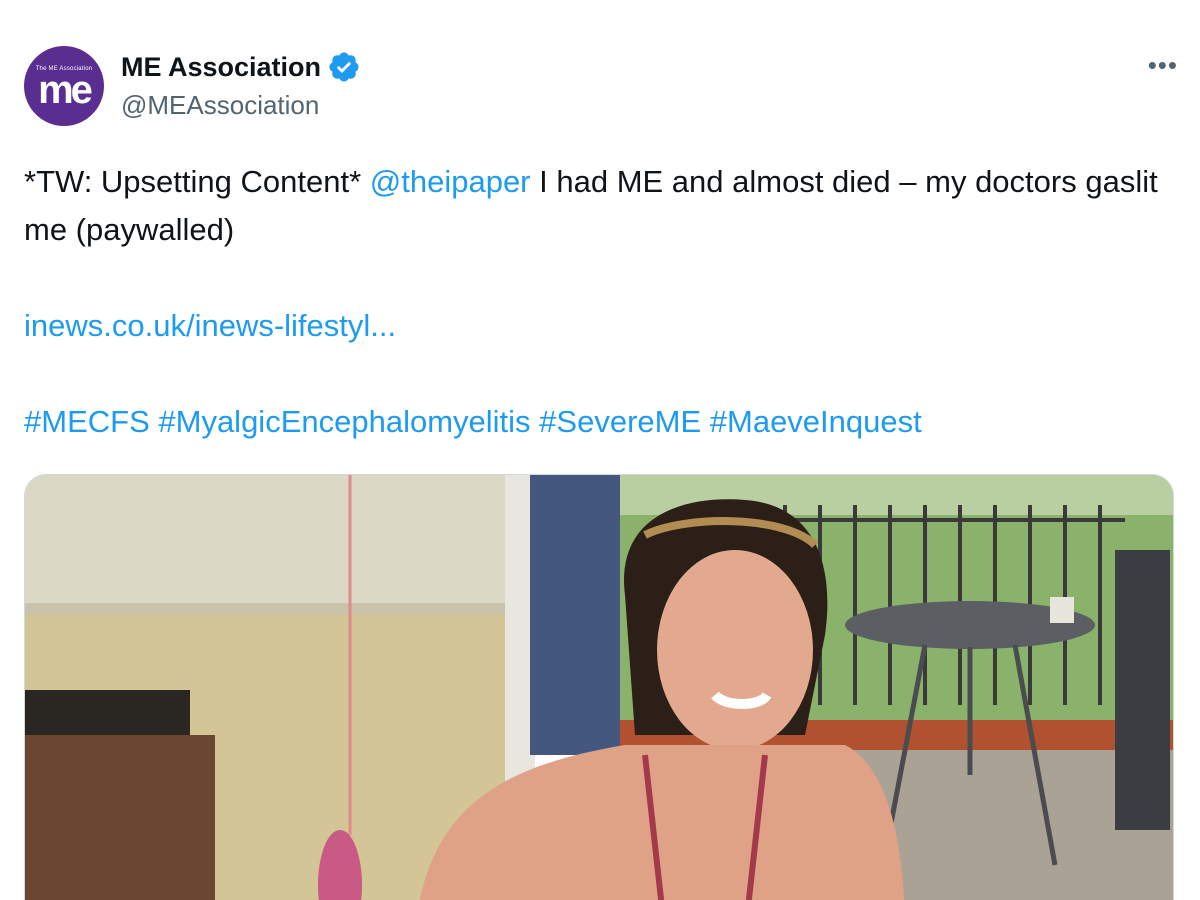 This screenshot has height=900, width=1200. I want to click on avatar-logo: me, so click(65, 89).